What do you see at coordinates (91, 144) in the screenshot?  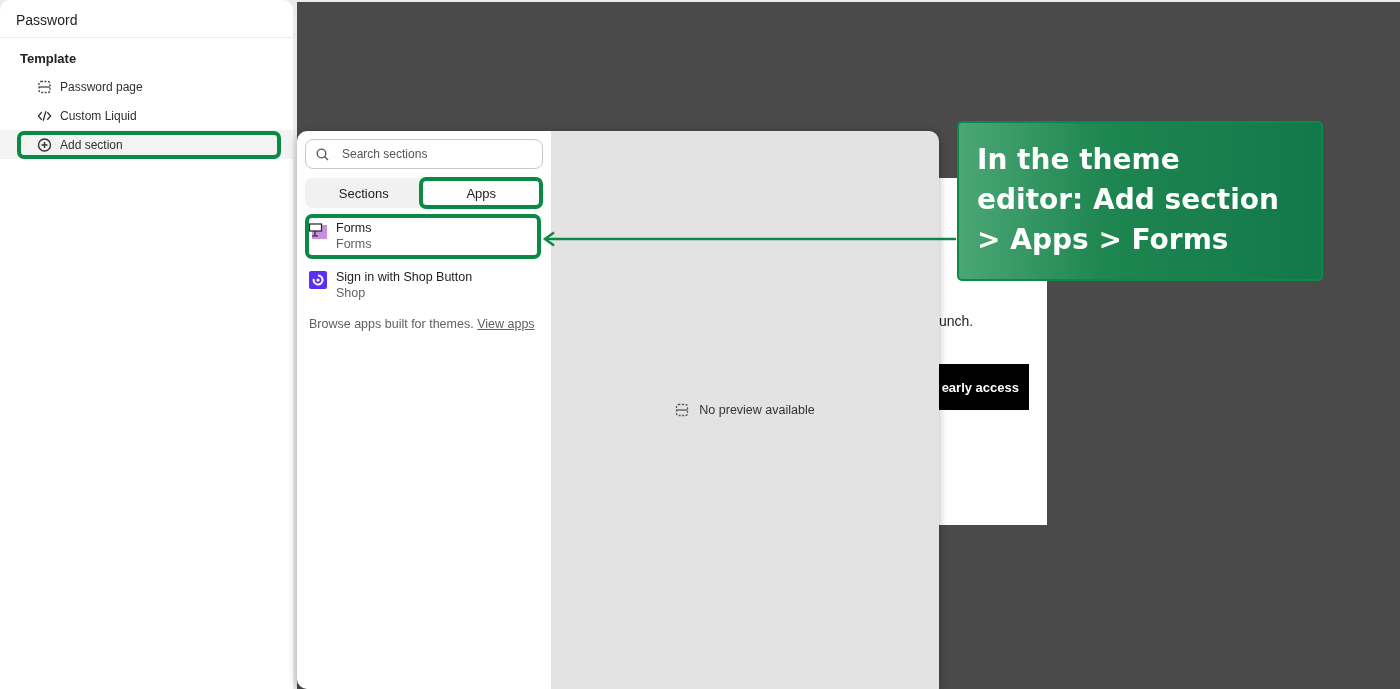 I see `item-label: Add section` at bounding box center [91, 144].